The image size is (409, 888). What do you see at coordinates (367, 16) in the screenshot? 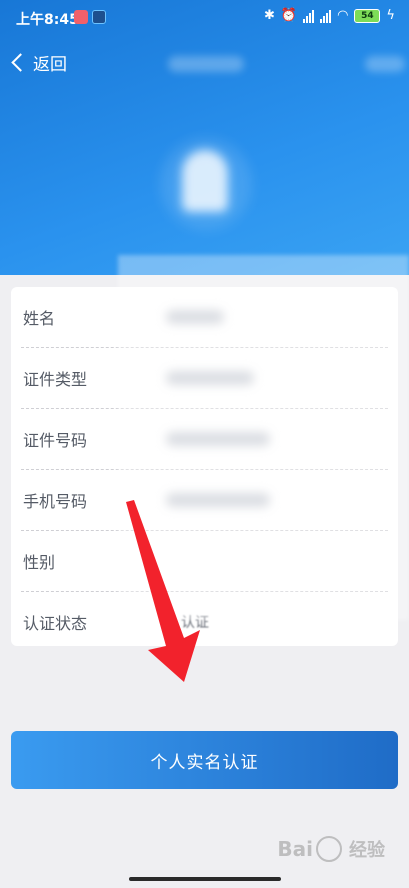
I see `battery-icon: 54` at bounding box center [367, 16].